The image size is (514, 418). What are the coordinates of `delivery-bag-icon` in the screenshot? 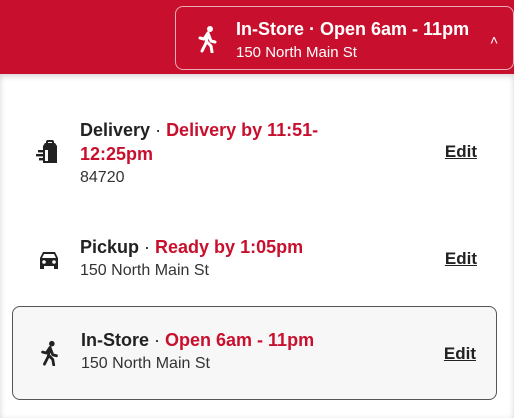 It's located at (46, 151).